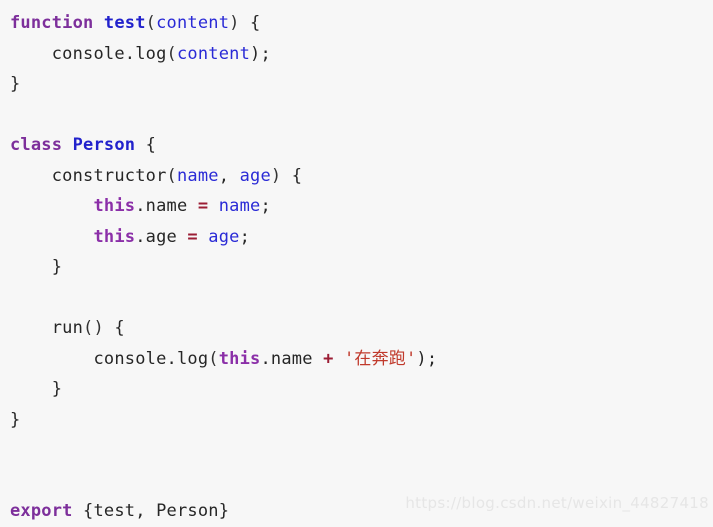  I want to click on code-token-operator: +, so click(328, 358).